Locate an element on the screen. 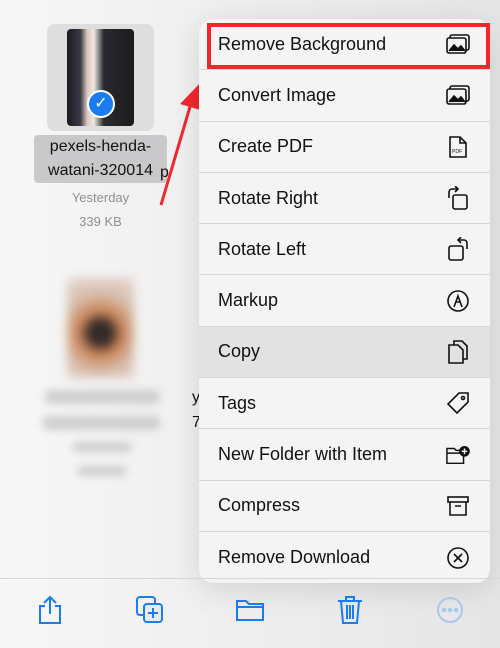 This screenshot has width=500, height=648. more-icon is located at coordinates (450, 610).